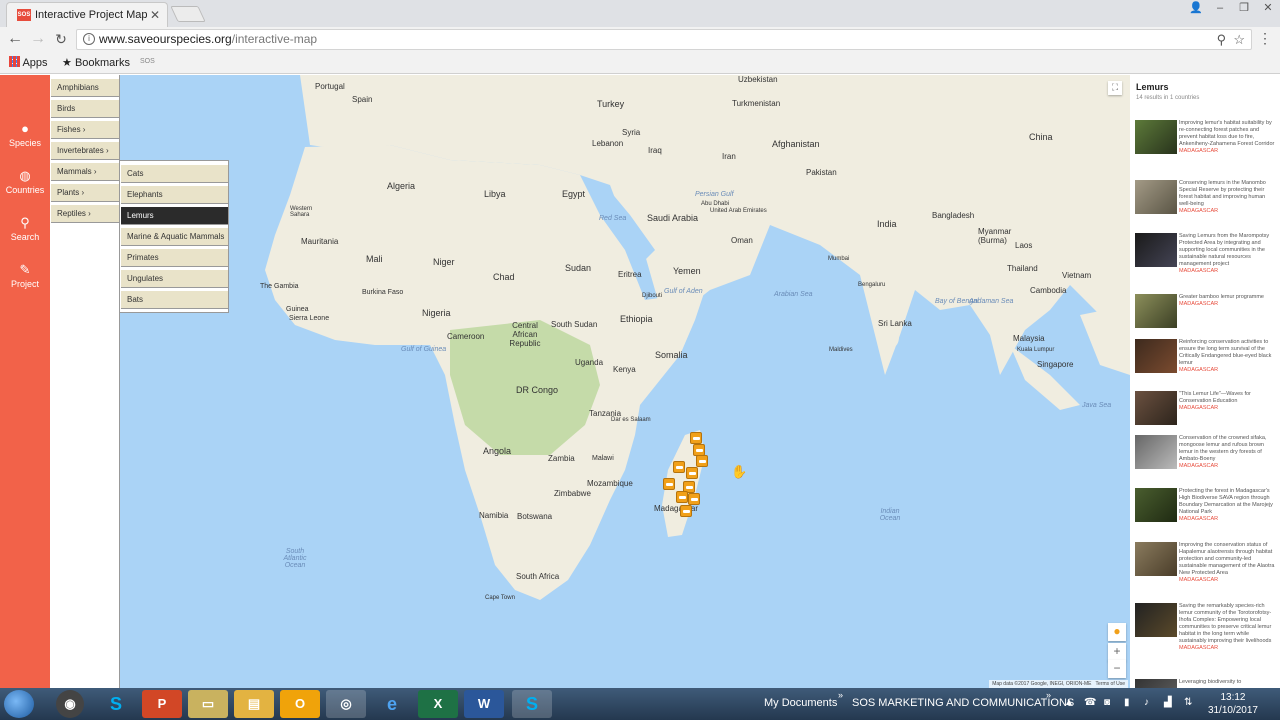  I want to click on tab-title: Interactive Project Map, so click(91, 15).